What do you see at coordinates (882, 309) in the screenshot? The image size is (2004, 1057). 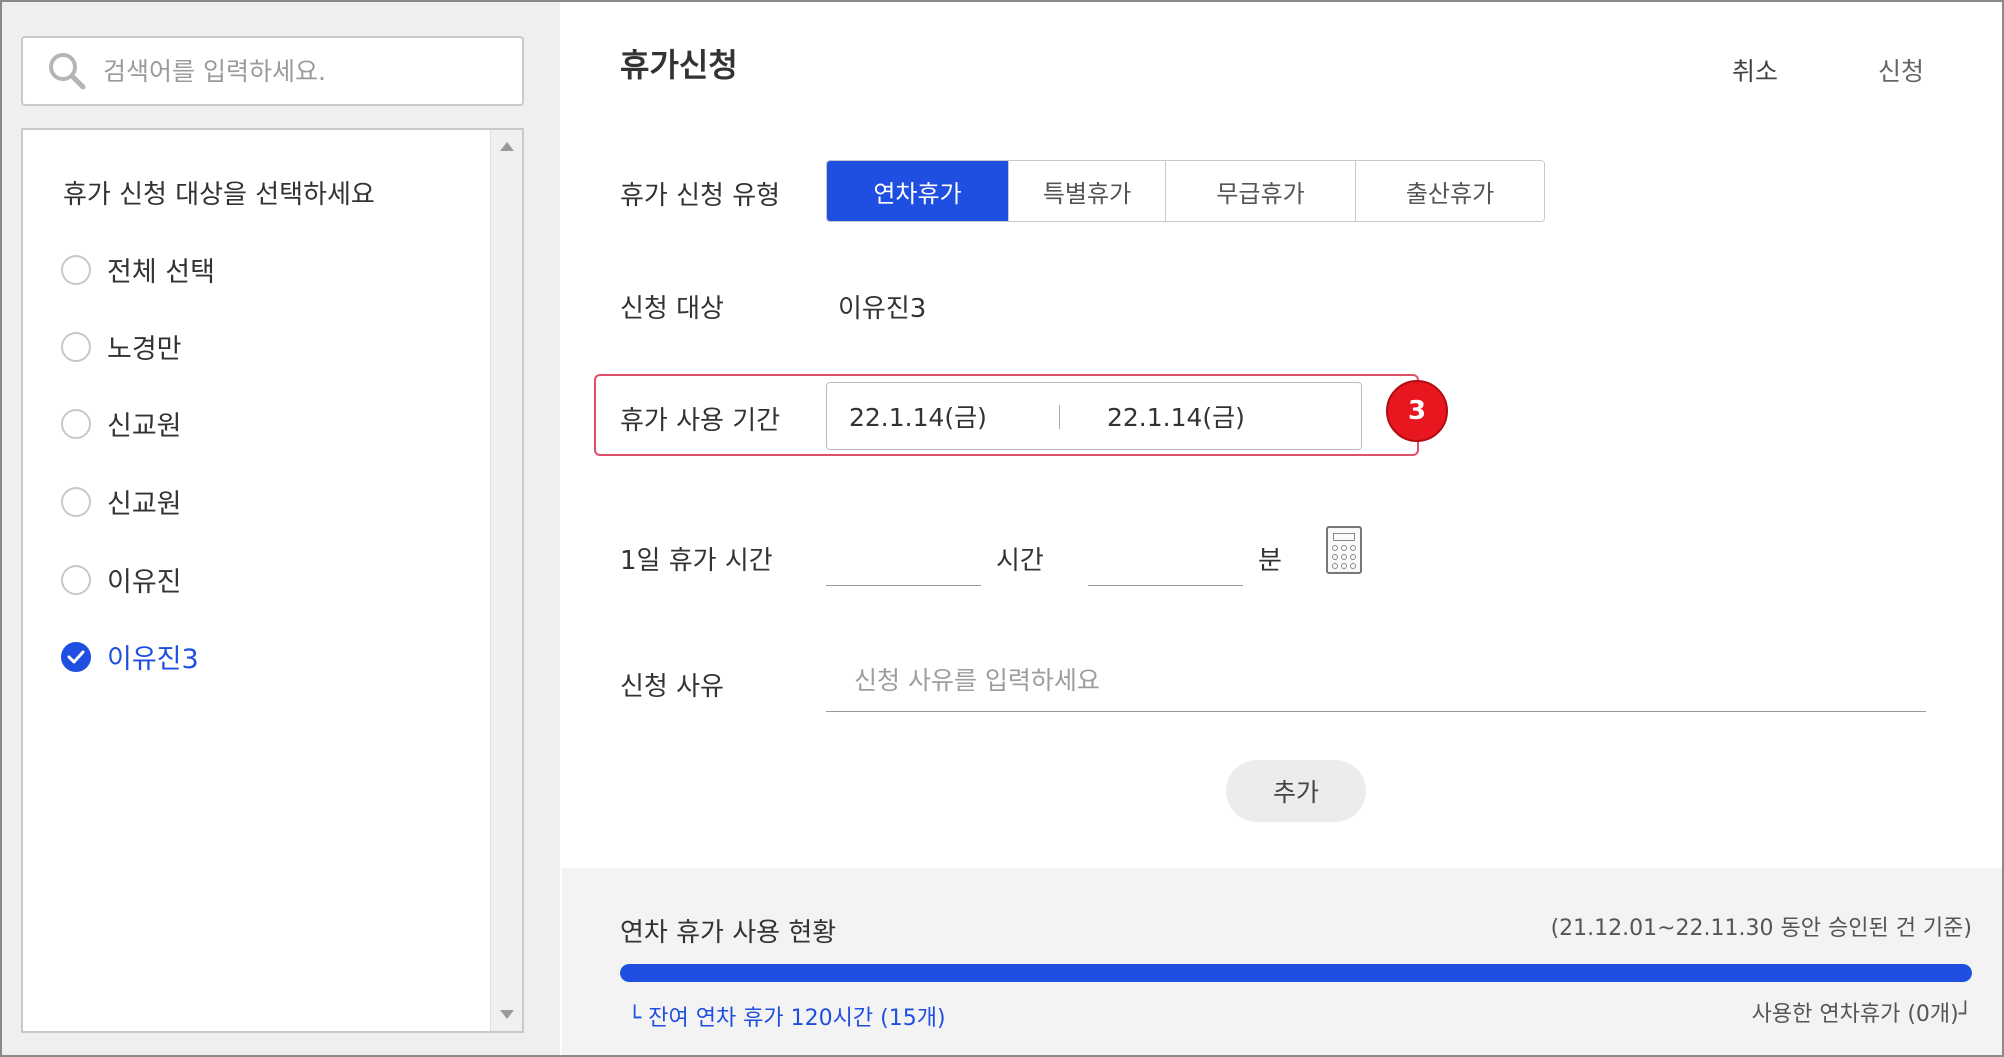 I see `target-value: 이유진3` at bounding box center [882, 309].